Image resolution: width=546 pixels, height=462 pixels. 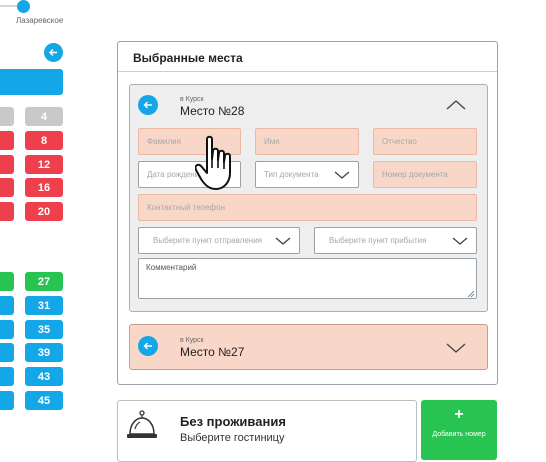 I want to click on seat-button: 20, so click(x=44, y=211).